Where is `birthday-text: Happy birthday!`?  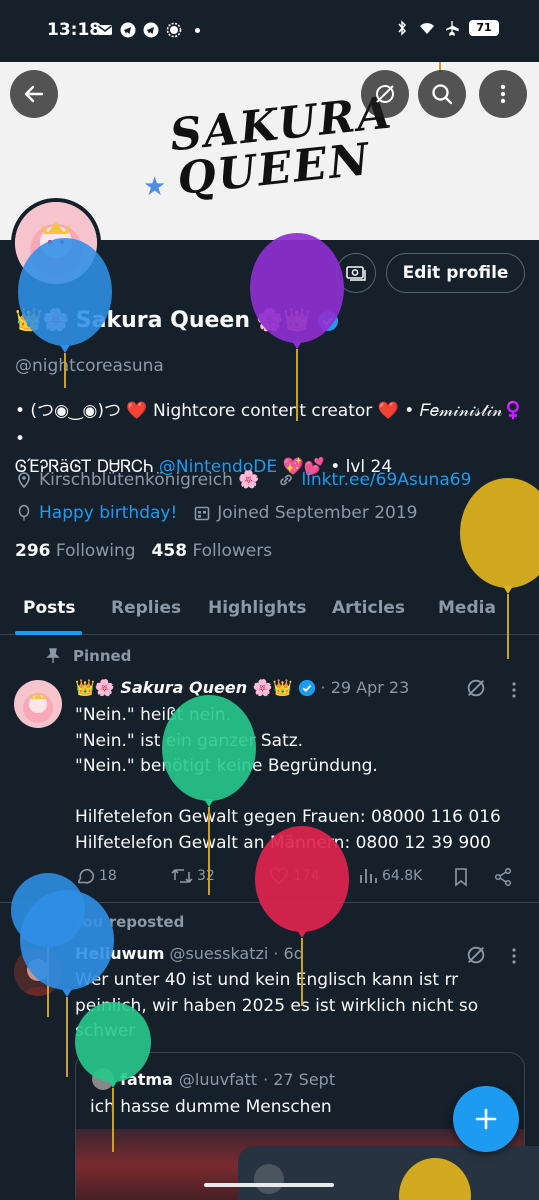 birthday-text: Happy birthday! is located at coordinates (108, 513).